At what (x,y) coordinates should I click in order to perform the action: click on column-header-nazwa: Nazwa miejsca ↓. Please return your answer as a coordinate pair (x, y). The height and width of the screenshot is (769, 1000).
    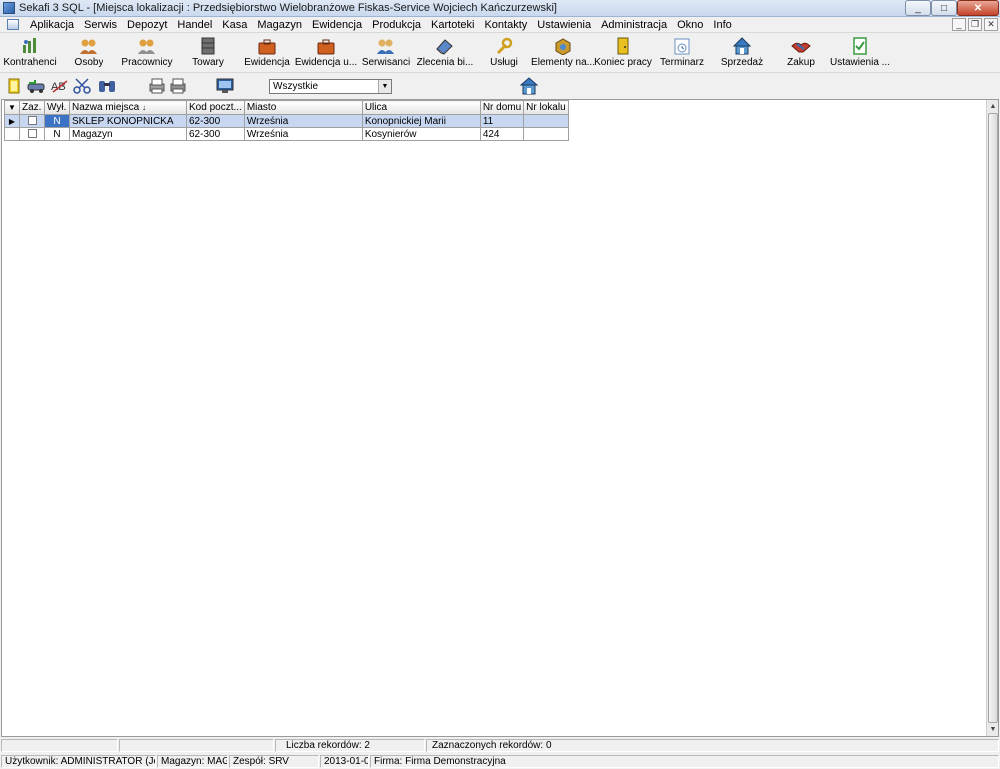
    Looking at the image, I should click on (128, 107).